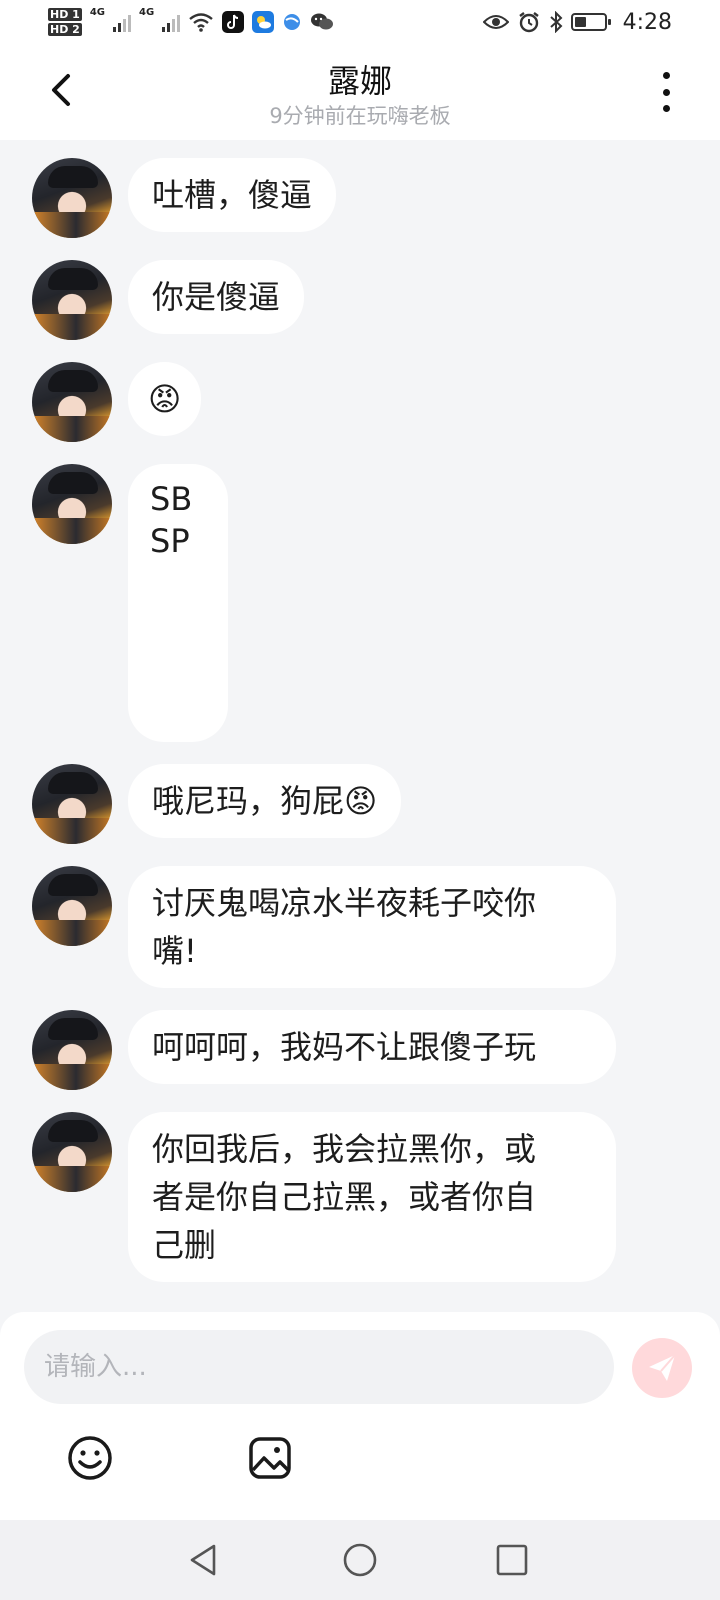 The image size is (720, 1600). I want to click on sim2-label: HD 2, so click(65, 29).